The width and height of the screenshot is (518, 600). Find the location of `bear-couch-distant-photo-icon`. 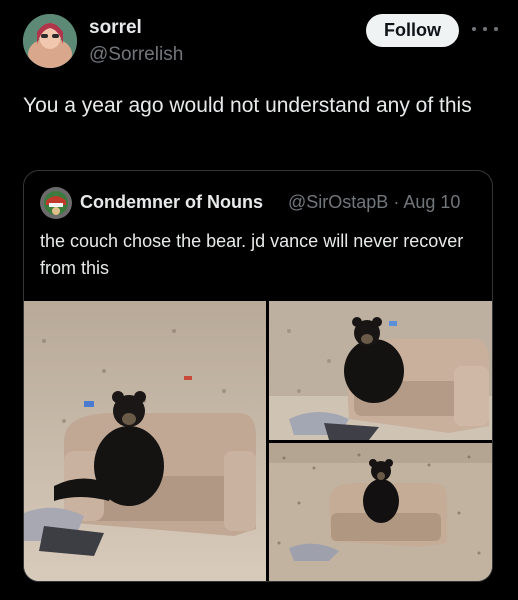

bear-couch-distant-photo-icon is located at coordinates (380, 512).